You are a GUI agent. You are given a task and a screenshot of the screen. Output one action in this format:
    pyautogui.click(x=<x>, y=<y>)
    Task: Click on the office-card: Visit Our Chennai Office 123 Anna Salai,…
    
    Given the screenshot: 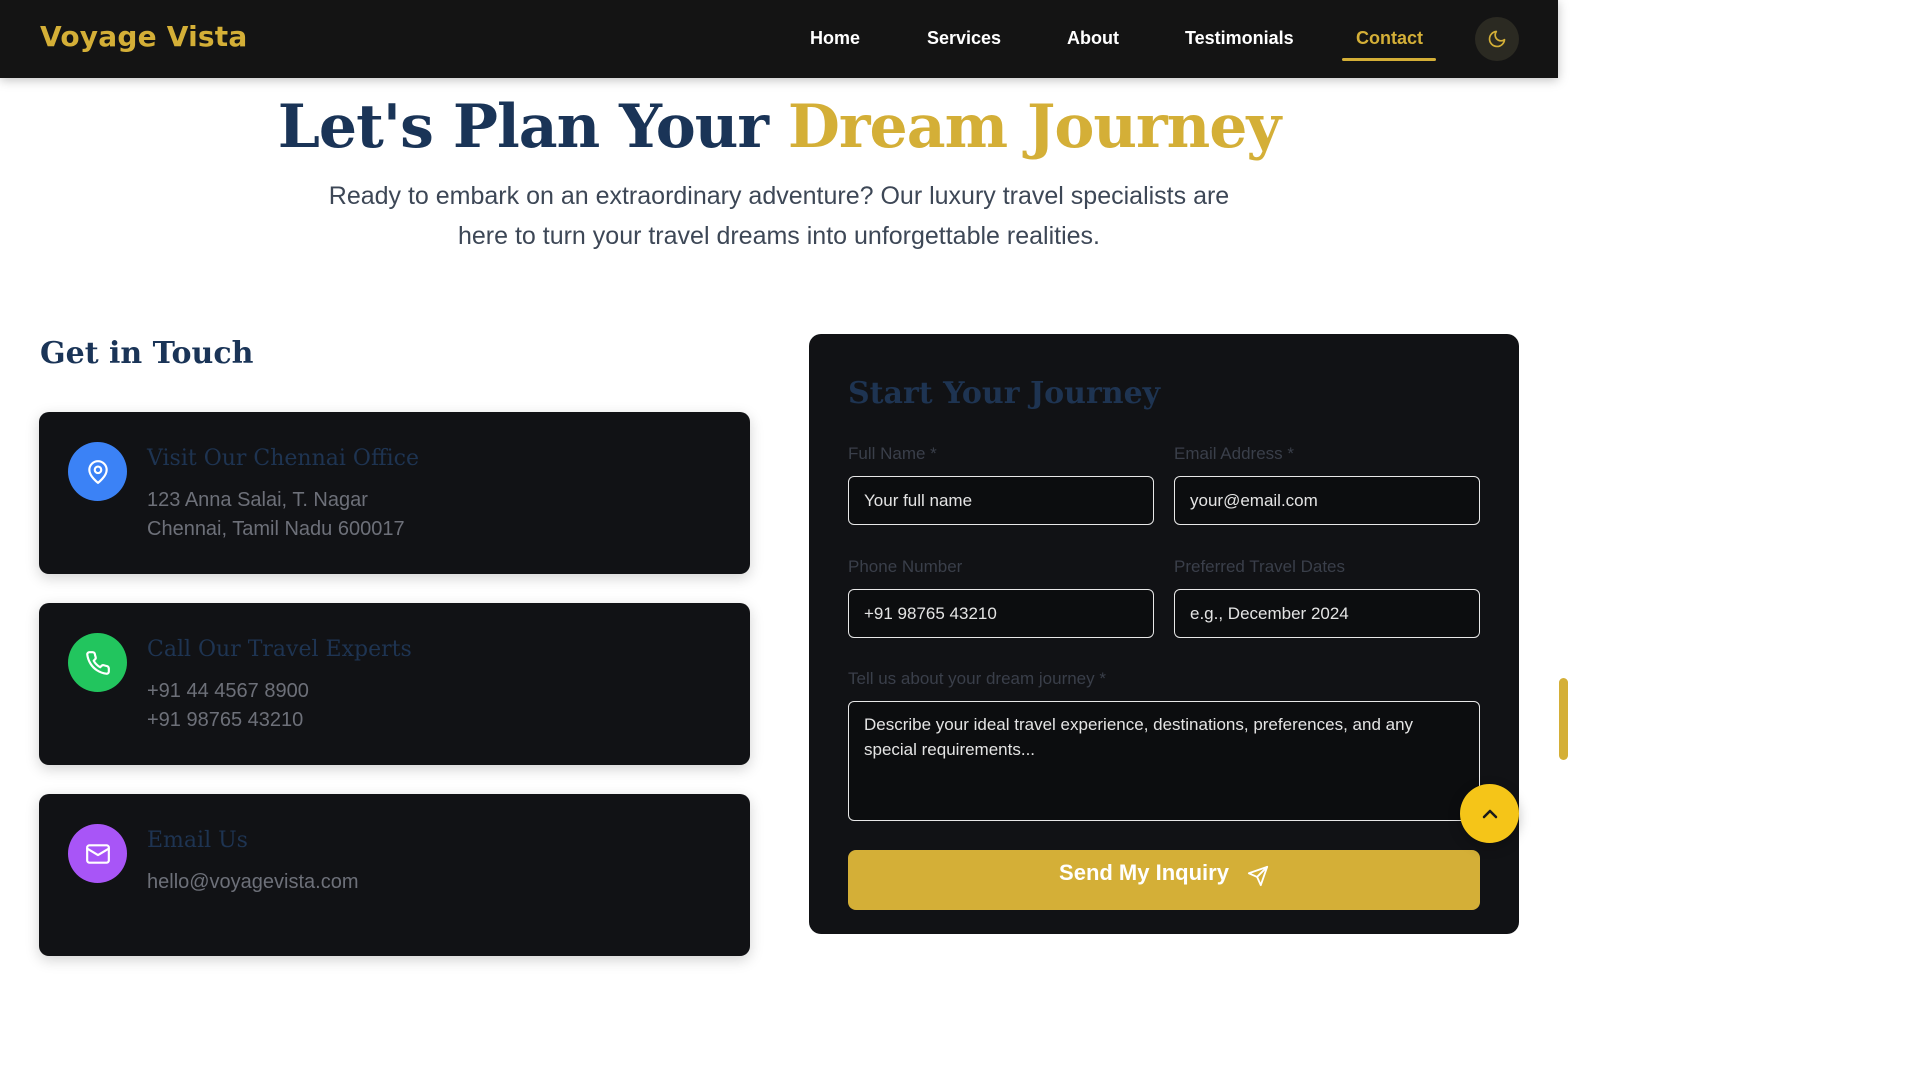 What is the action you would take?
    pyautogui.click(x=394, y=493)
    